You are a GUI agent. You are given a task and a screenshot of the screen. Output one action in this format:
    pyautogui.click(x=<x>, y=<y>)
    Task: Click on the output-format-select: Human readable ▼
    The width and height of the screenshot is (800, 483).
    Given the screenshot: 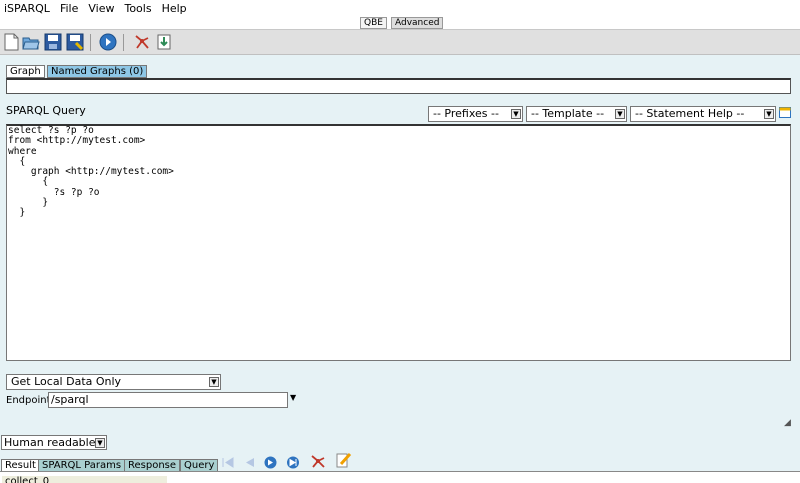 What is the action you would take?
    pyautogui.click(x=54, y=442)
    